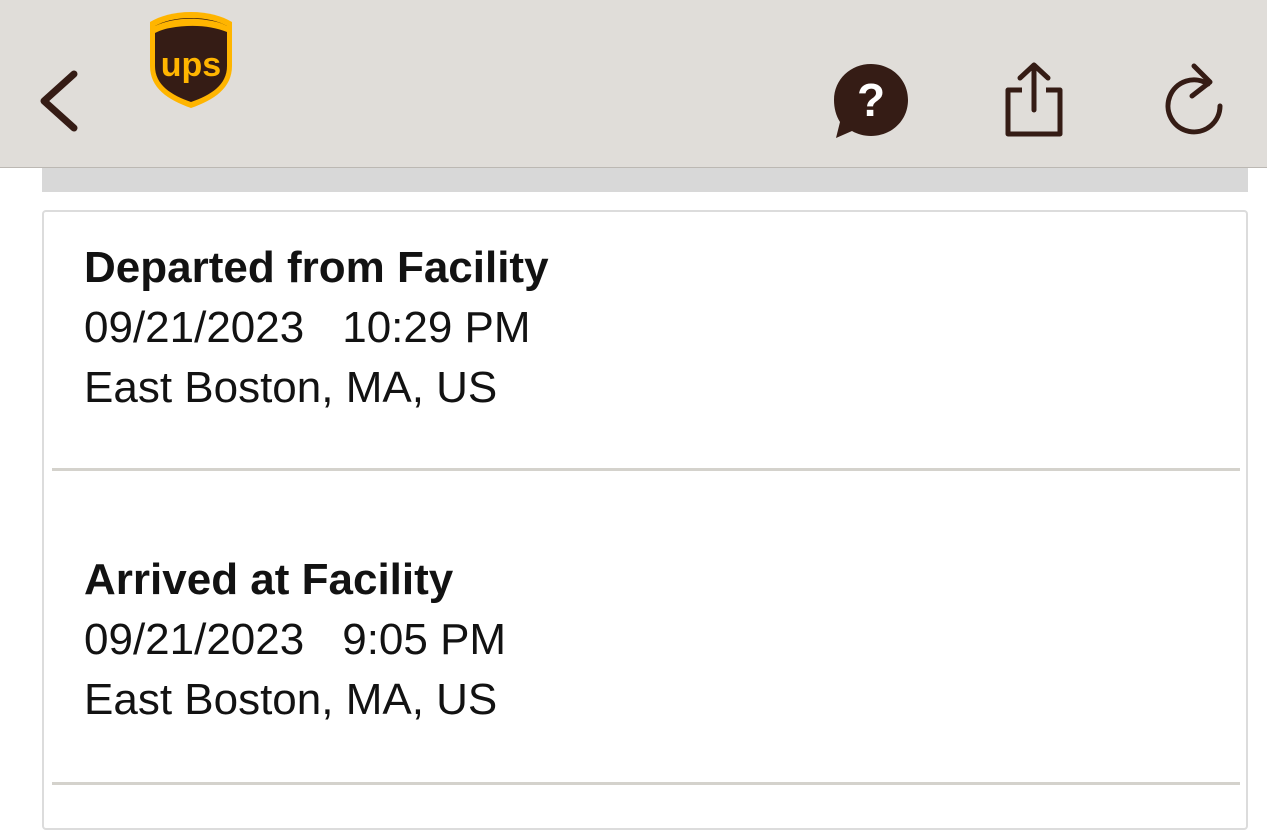 Image resolution: width=1267 pixels, height=830 pixels. What do you see at coordinates (191, 65) in the screenshot?
I see `logo-wordmark: ups` at bounding box center [191, 65].